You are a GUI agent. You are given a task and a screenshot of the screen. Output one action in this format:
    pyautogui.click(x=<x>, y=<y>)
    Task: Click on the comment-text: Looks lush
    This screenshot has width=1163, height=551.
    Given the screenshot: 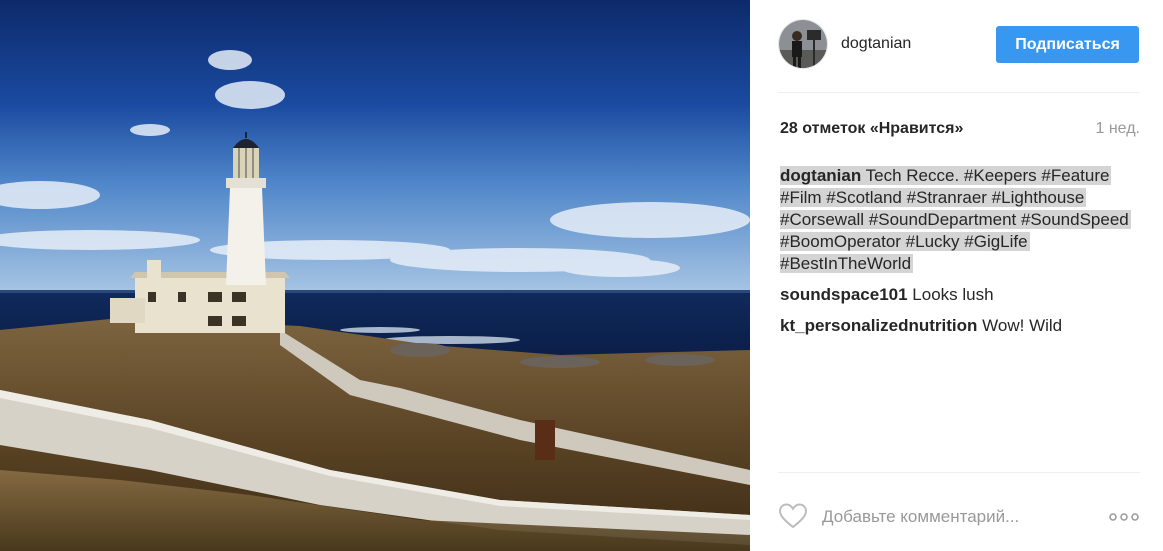 What is the action you would take?
    pyautogui.click(x=953, y=294)
    